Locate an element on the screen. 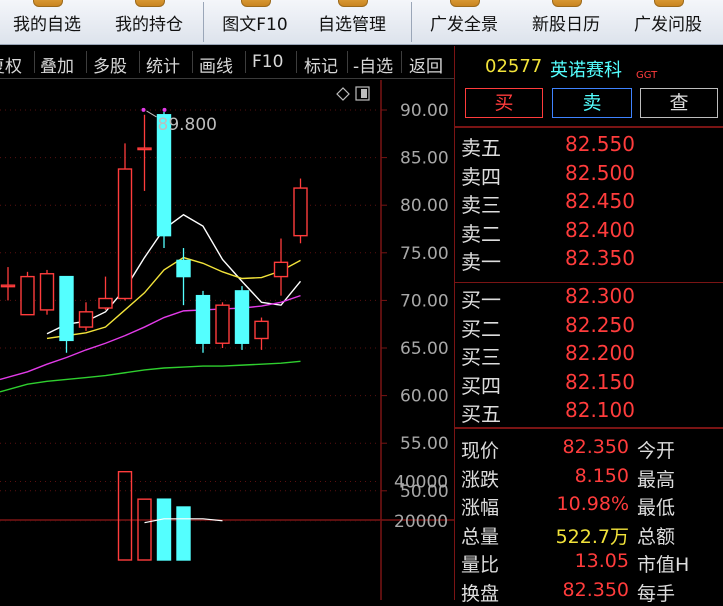 The height and width of the screenshot is (606, 723). toolbar-button: 我的持仓 is located at coordinates (149, 22).